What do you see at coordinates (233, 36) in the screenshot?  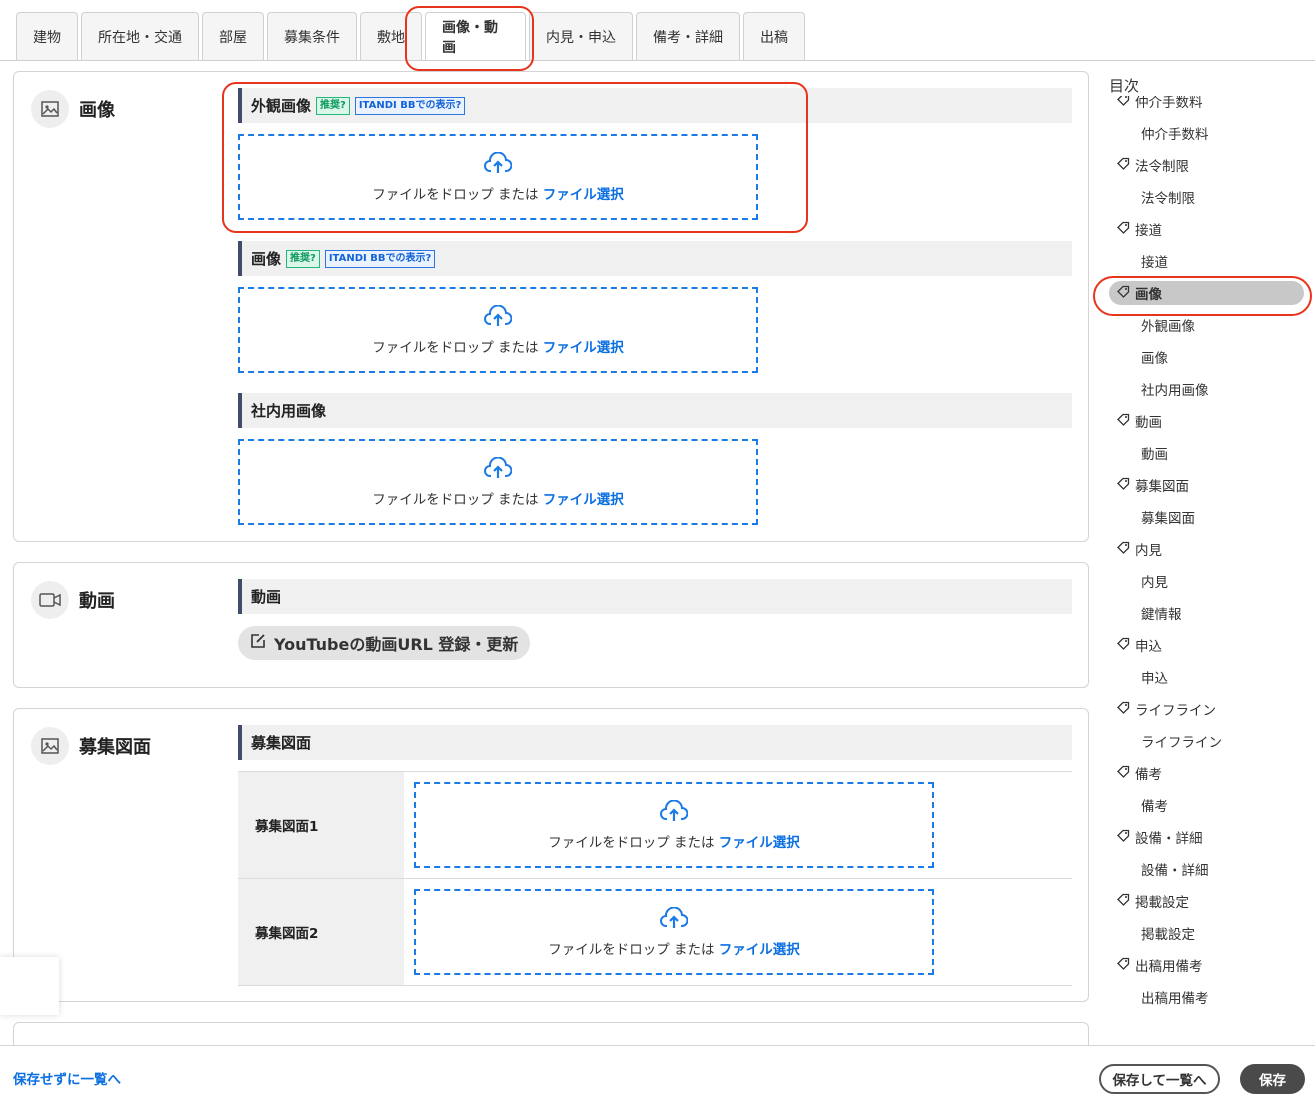 I see `tab-room: 部屋` at bounding box center [233, 36].